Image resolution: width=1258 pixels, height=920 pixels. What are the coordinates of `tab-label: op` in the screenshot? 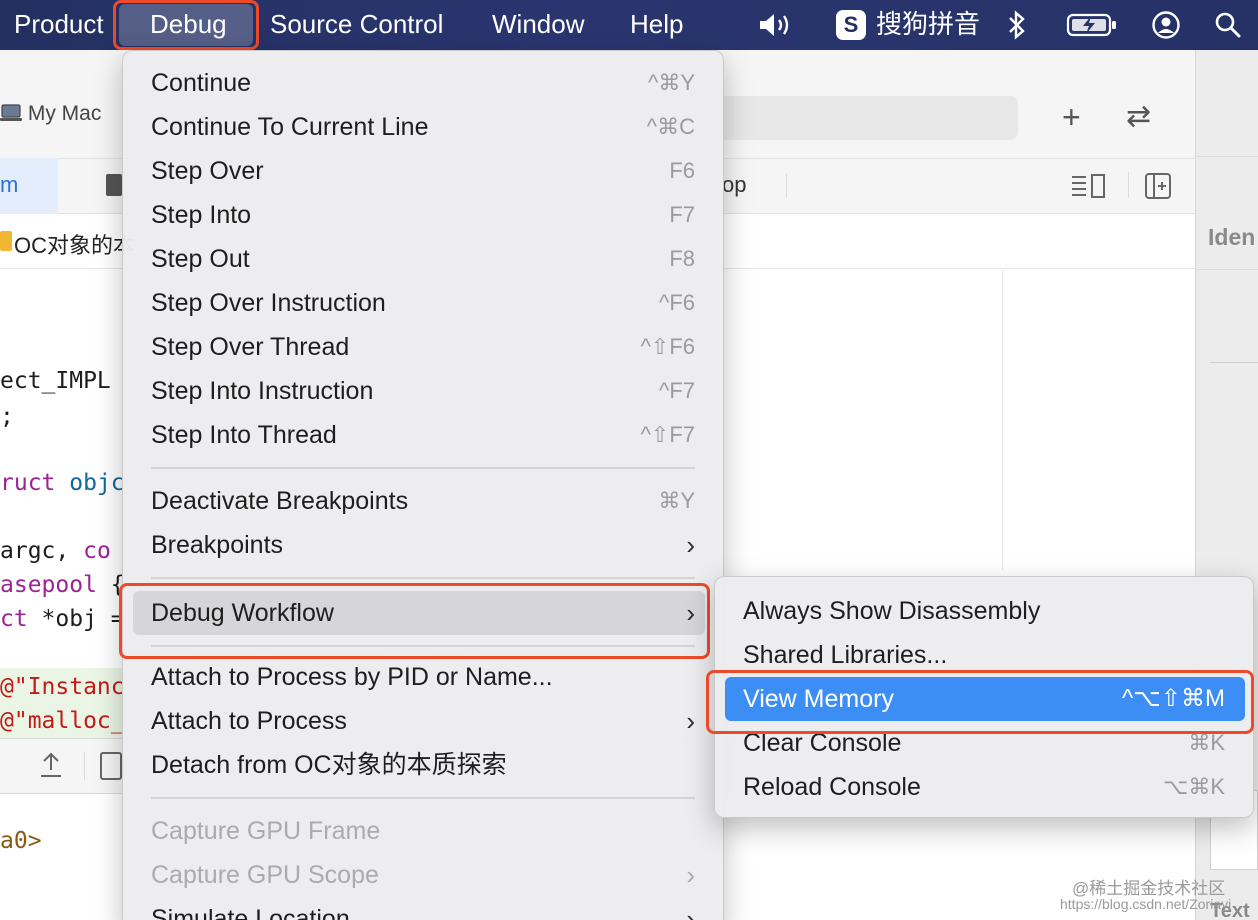 It's located at (734, 185).